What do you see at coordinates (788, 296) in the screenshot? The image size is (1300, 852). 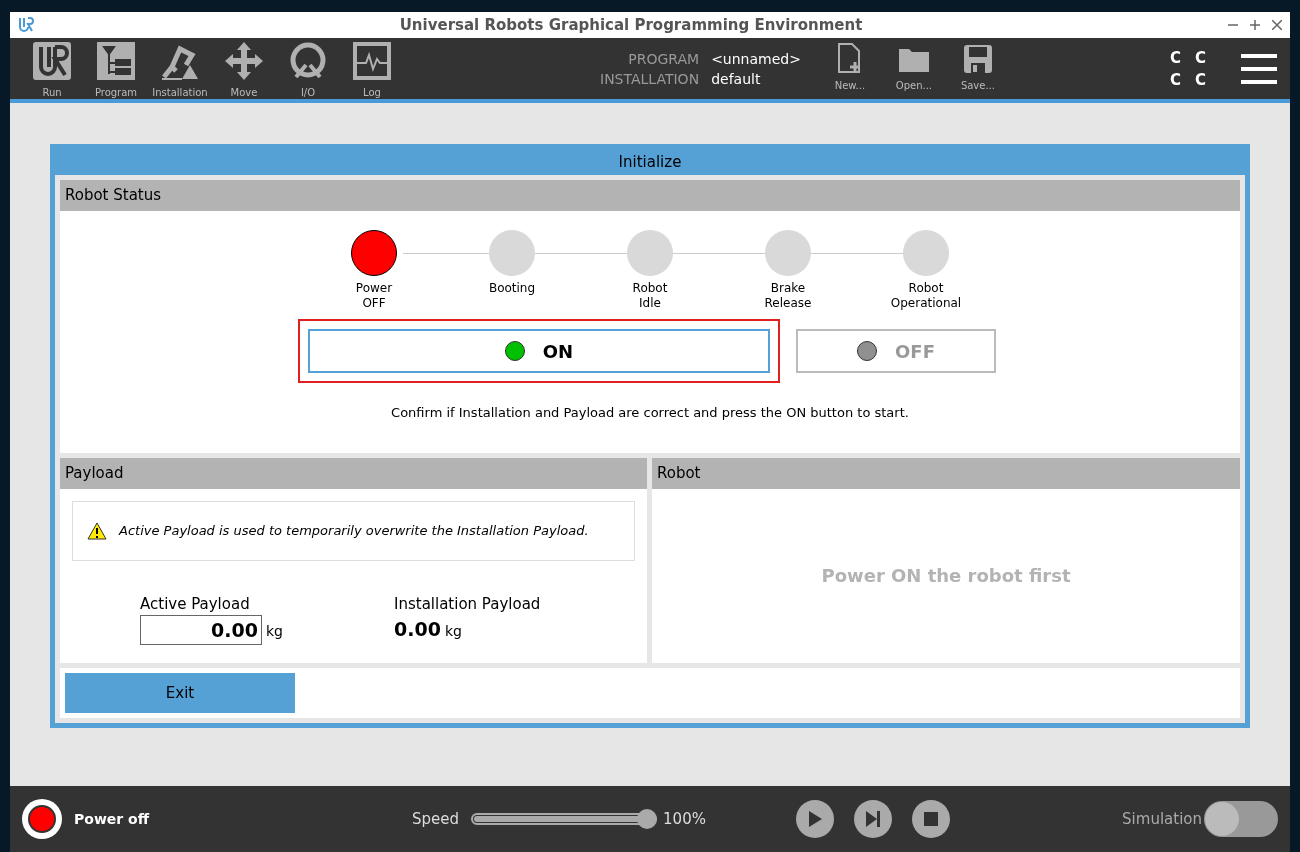 I see `status-step-label: Brake Release` at bounding box center [788, 296].